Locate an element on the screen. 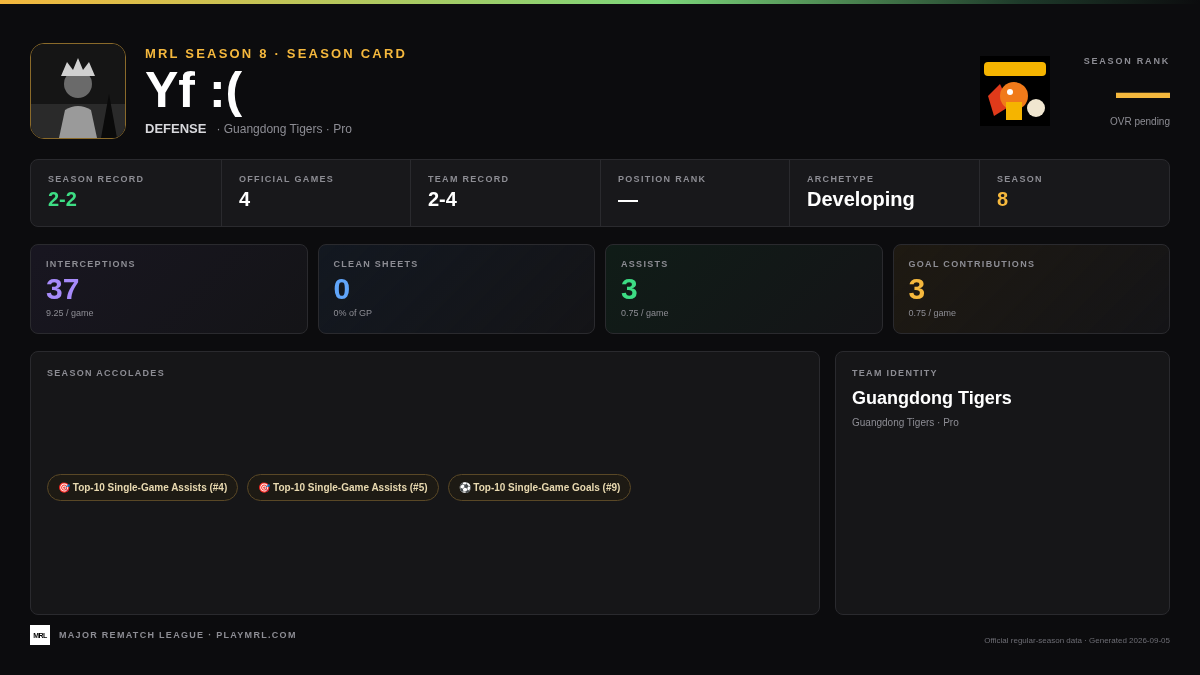 Image resolution: width=1200 pixels, height=675 pixels. player-name: Yf :( is located at coordinates (194, 90).